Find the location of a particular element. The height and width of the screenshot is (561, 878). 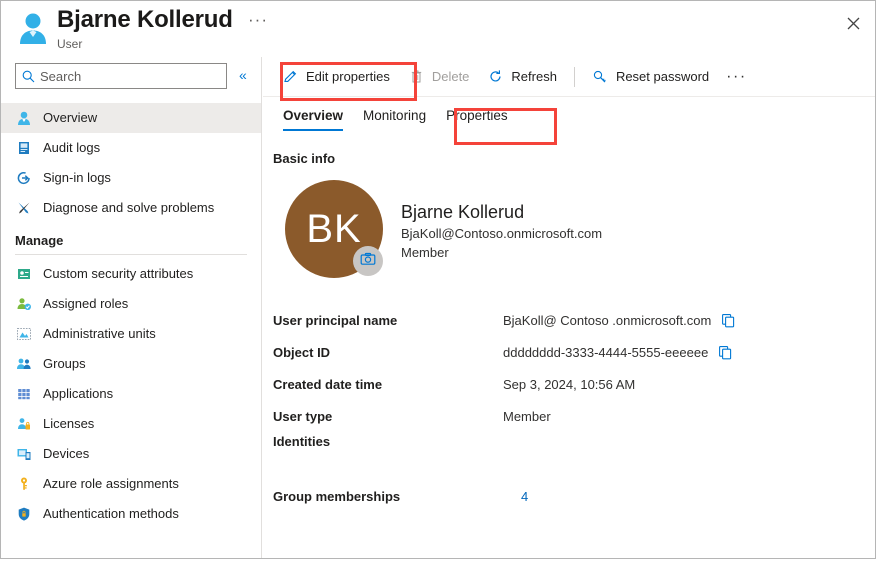

licenses-icon is located at coordinates (24, 424).